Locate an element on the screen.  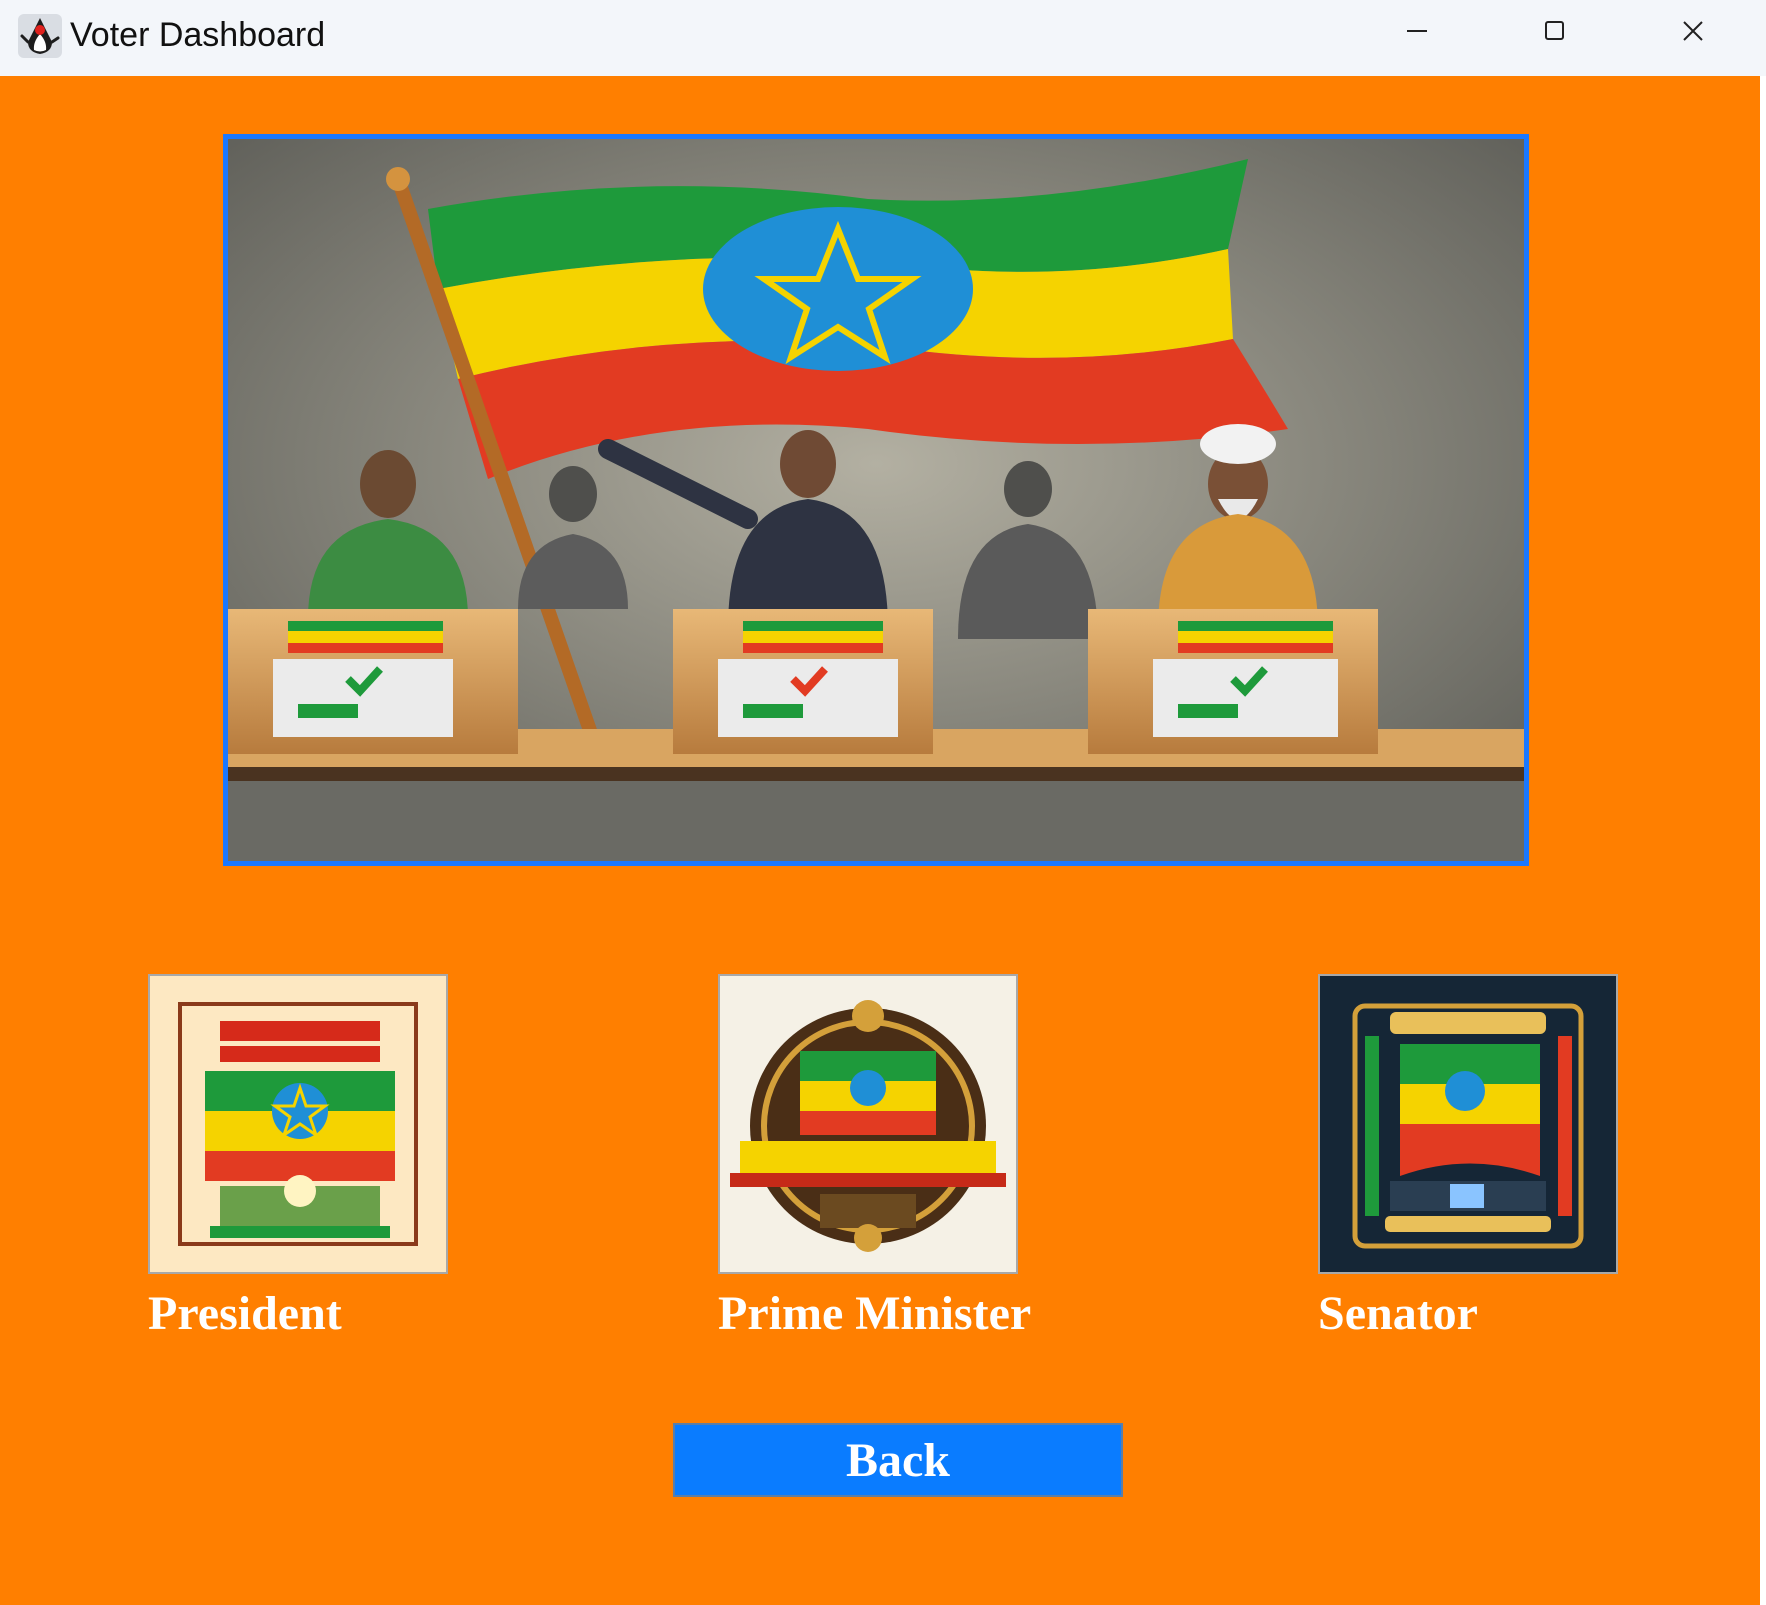
senator-label: Senator is located at coordinates (1398, 1313).